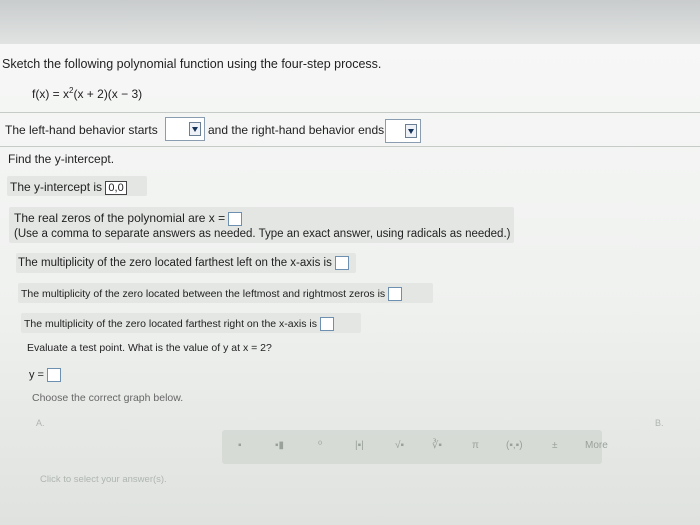 The height and width of the screenshot is (525, 700). Describe the element at coordinates (54, 375) in the screenshot. I see `test-point-answer-box` at that location.